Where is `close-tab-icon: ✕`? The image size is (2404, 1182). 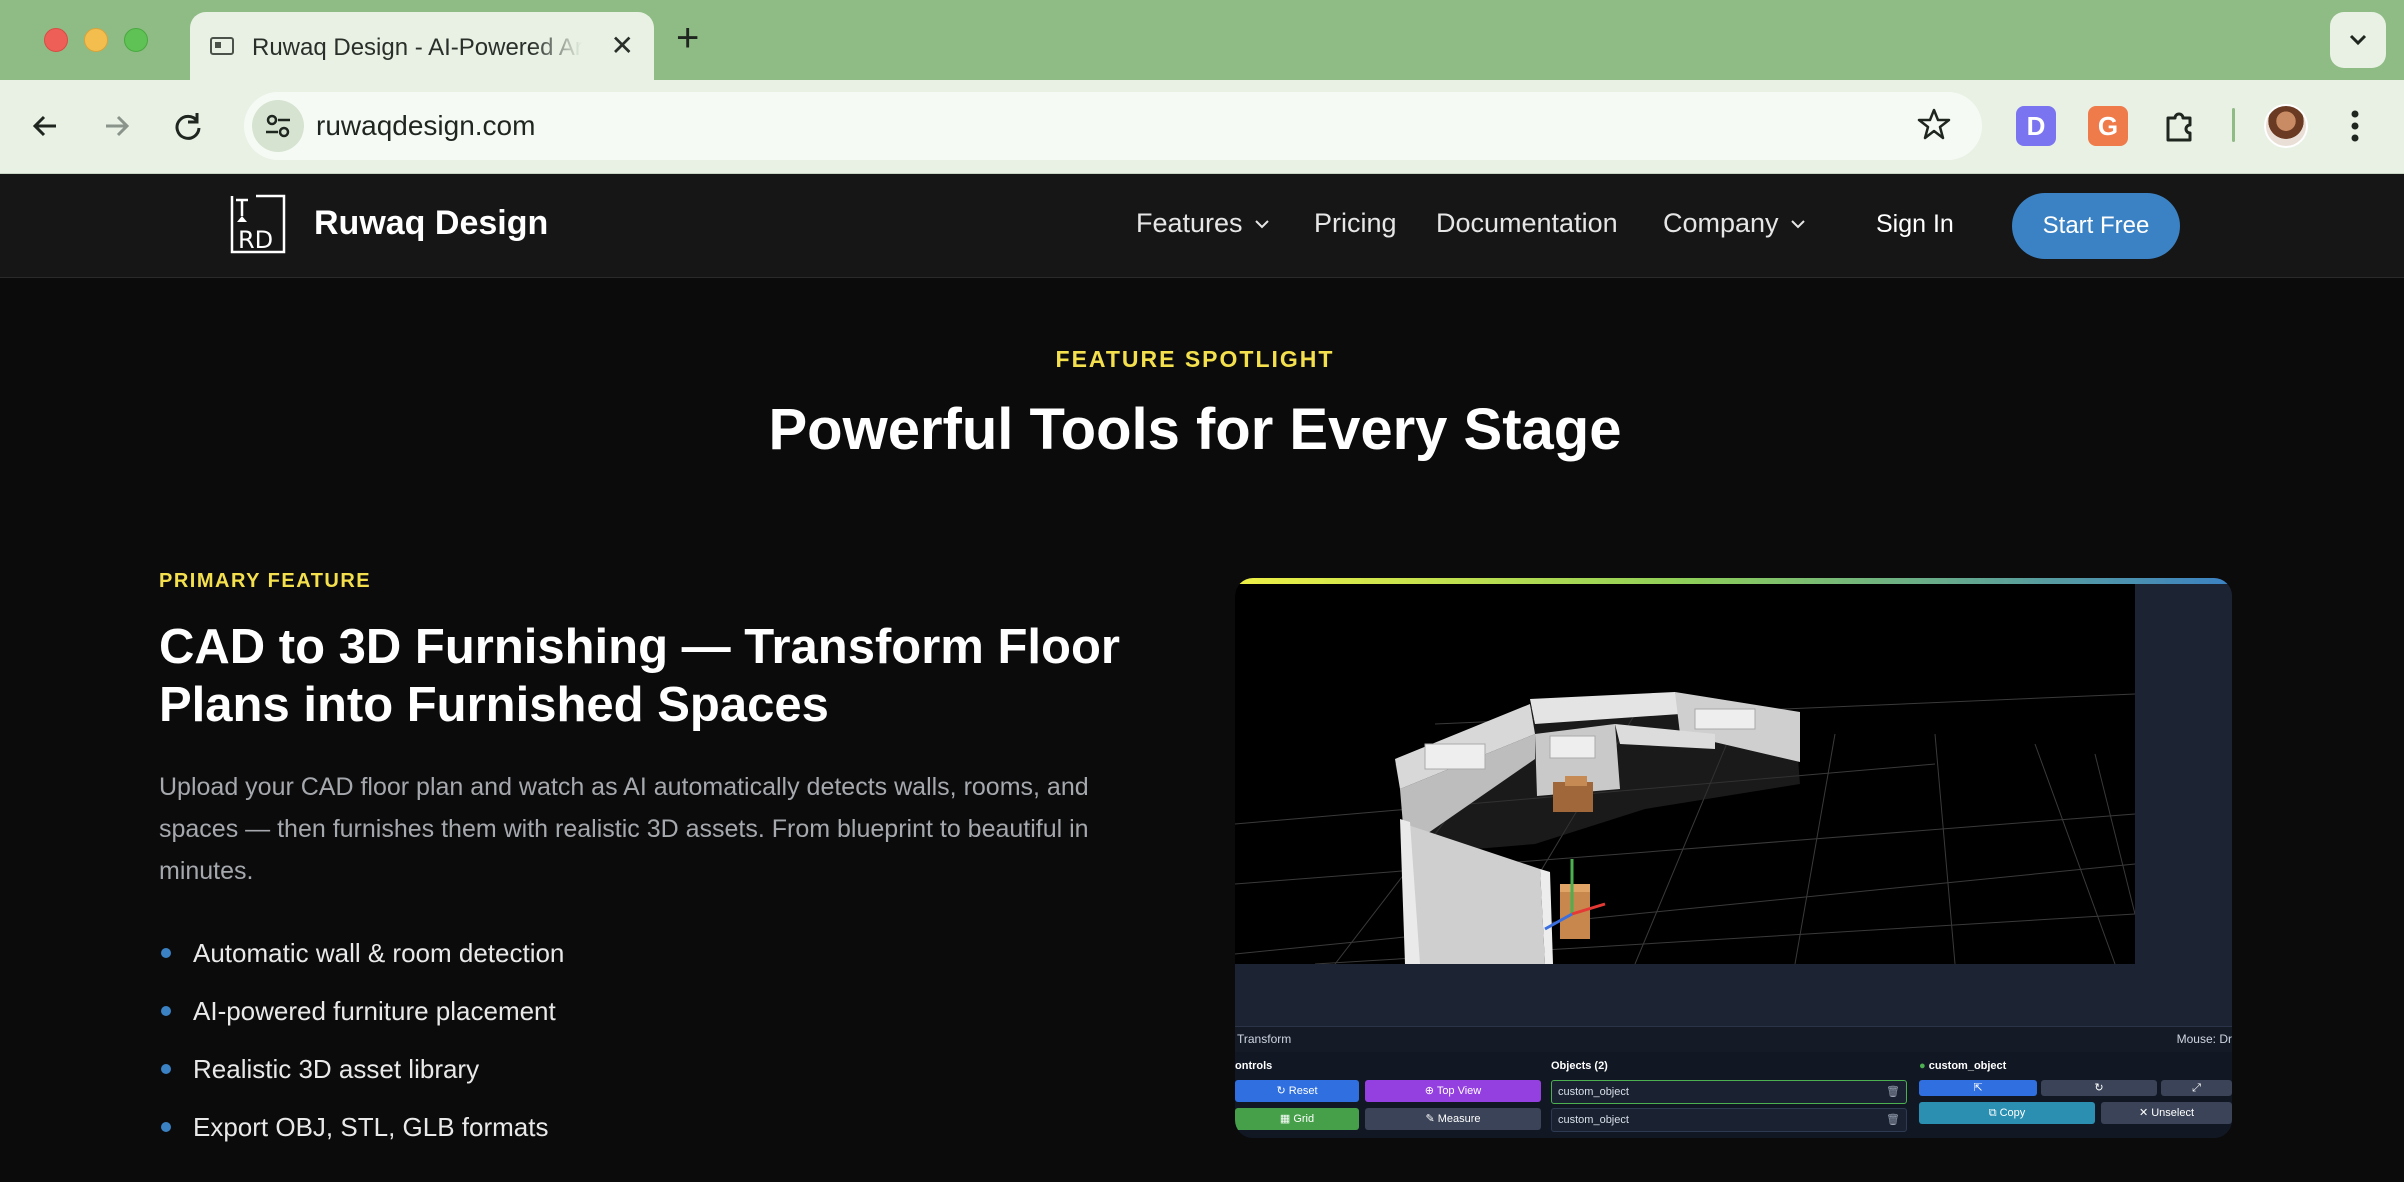
close-tab-icon: ✕ is located at coordinates (622, 46).